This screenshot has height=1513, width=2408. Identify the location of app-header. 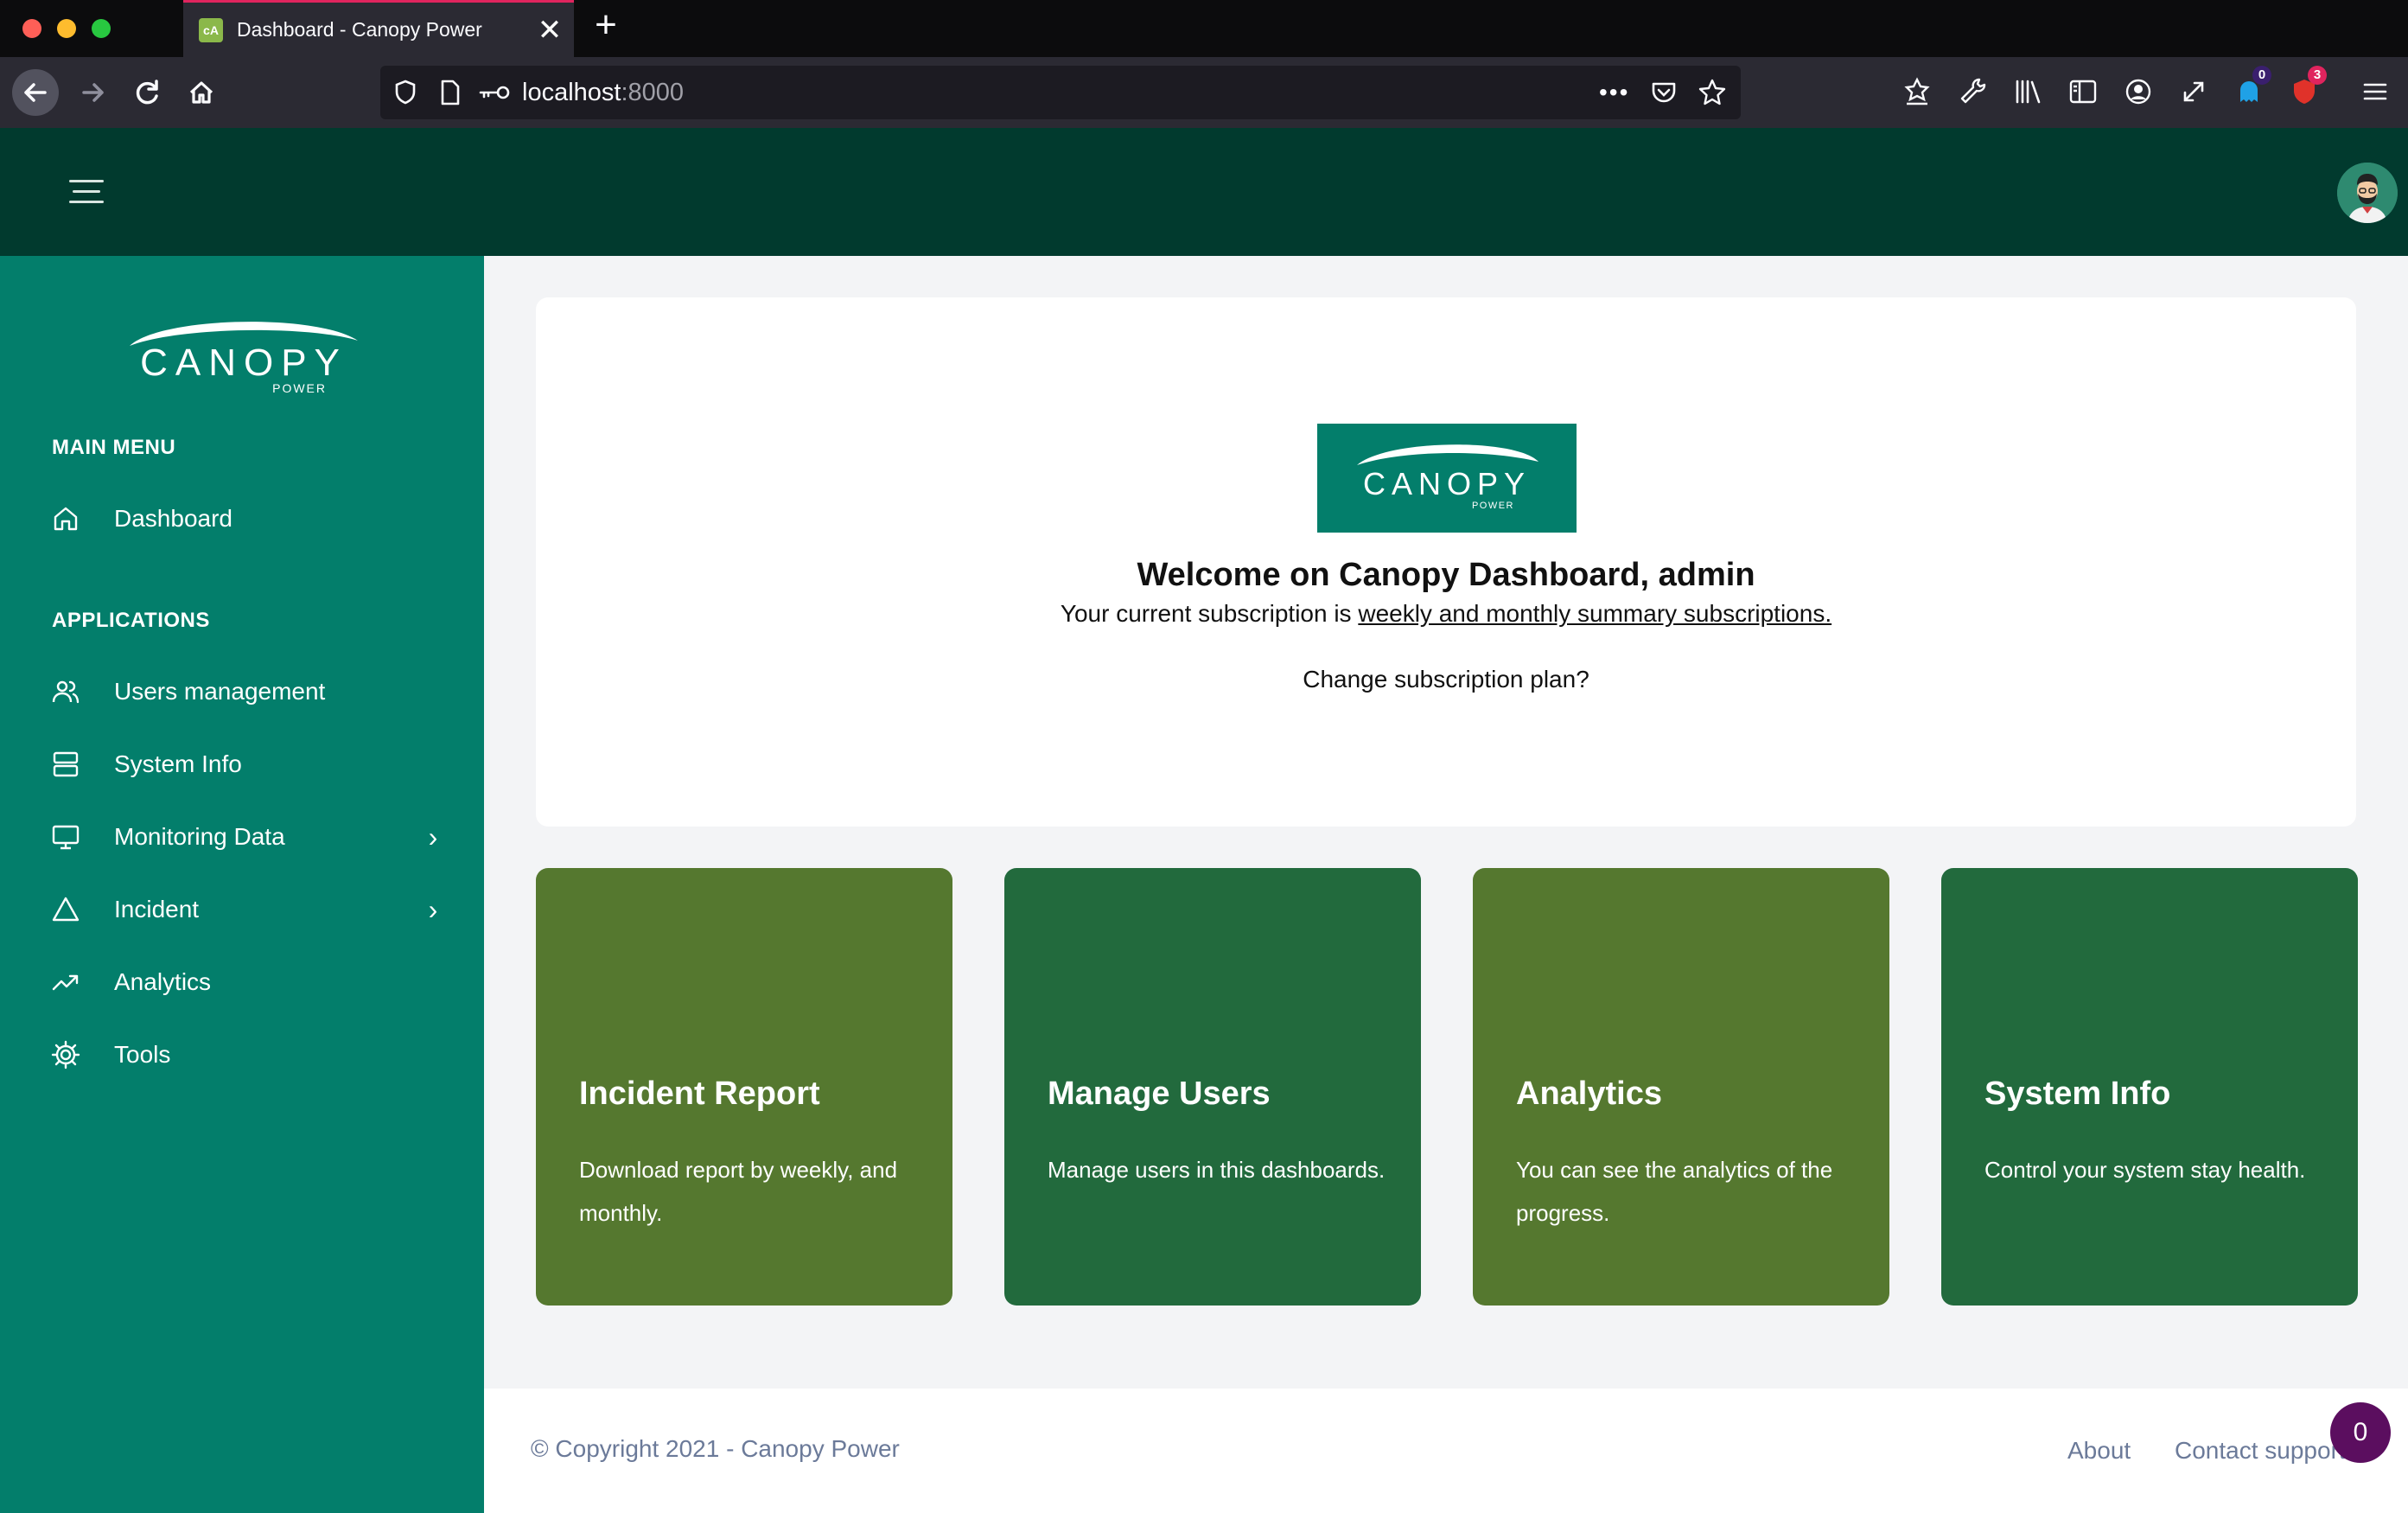
(1204, 192).